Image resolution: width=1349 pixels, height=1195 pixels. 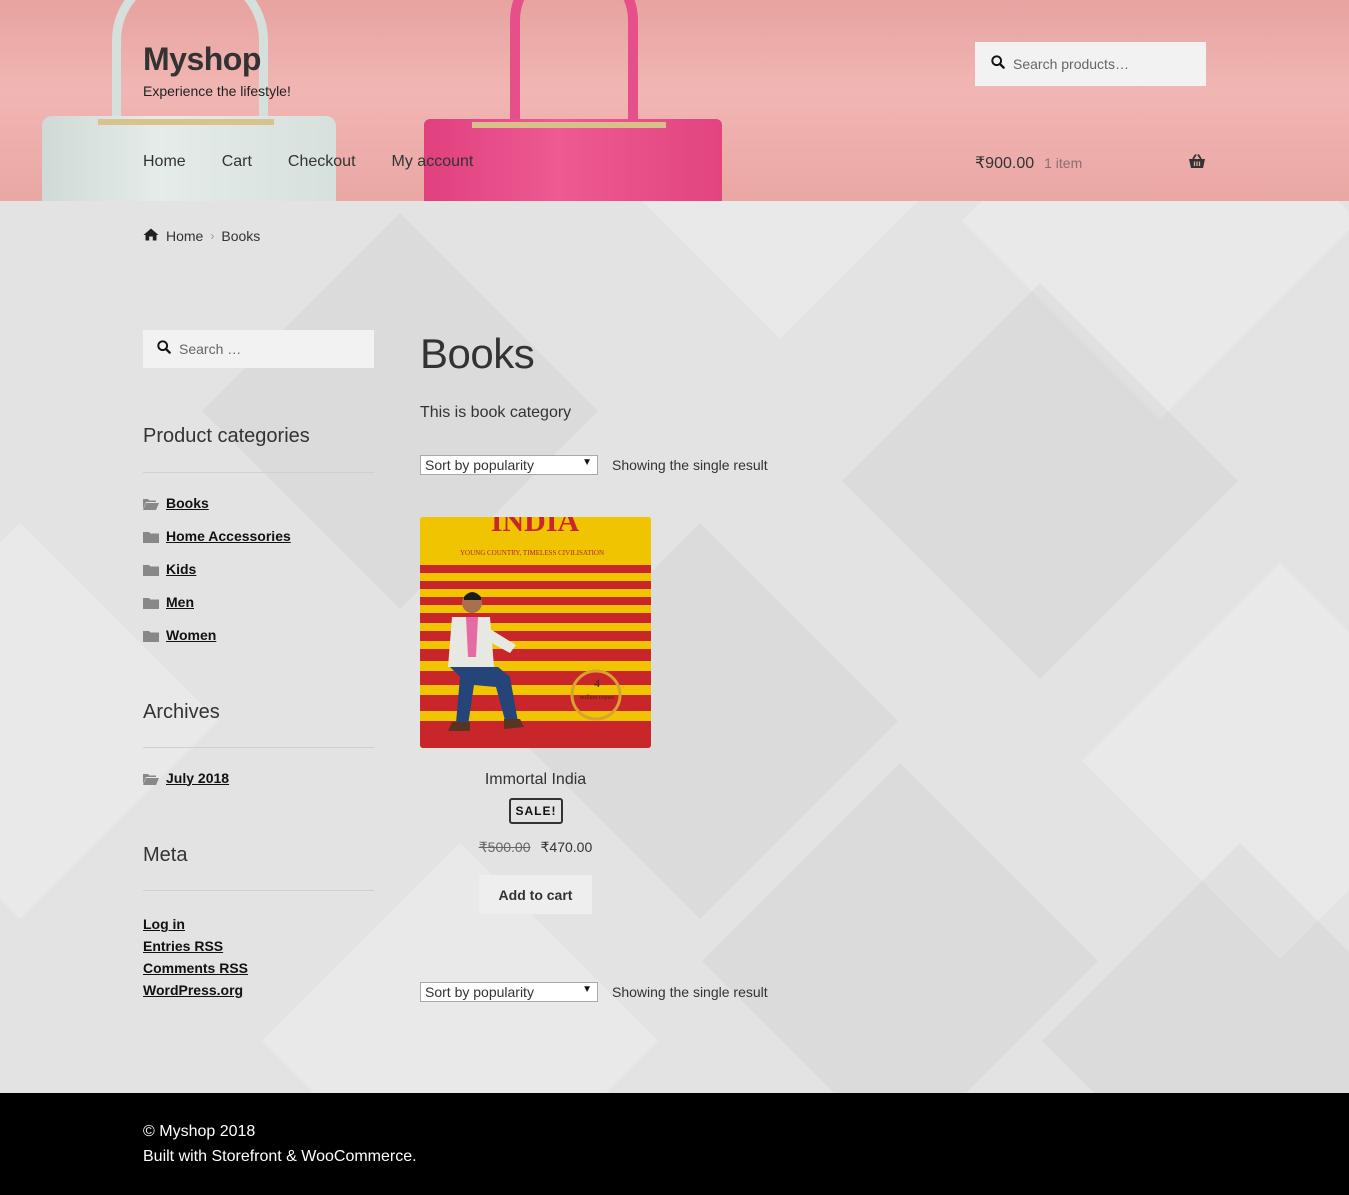 I want to click on sidebar-search-box, so click(x=258, y=349).